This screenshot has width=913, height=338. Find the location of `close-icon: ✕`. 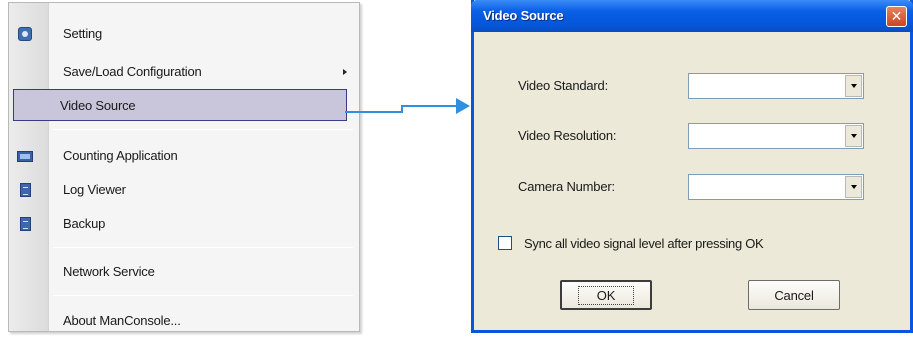

close-icon: ✕ is located at coordinates (896, 16).